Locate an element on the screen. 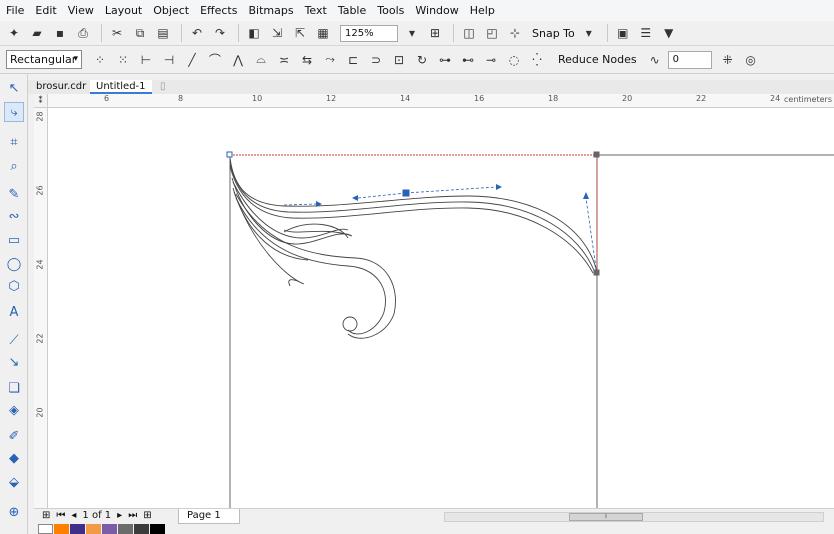 The width and height of the screenshot is (834, 534). paste-icon: ▤ is located at coordinates (163, 33).